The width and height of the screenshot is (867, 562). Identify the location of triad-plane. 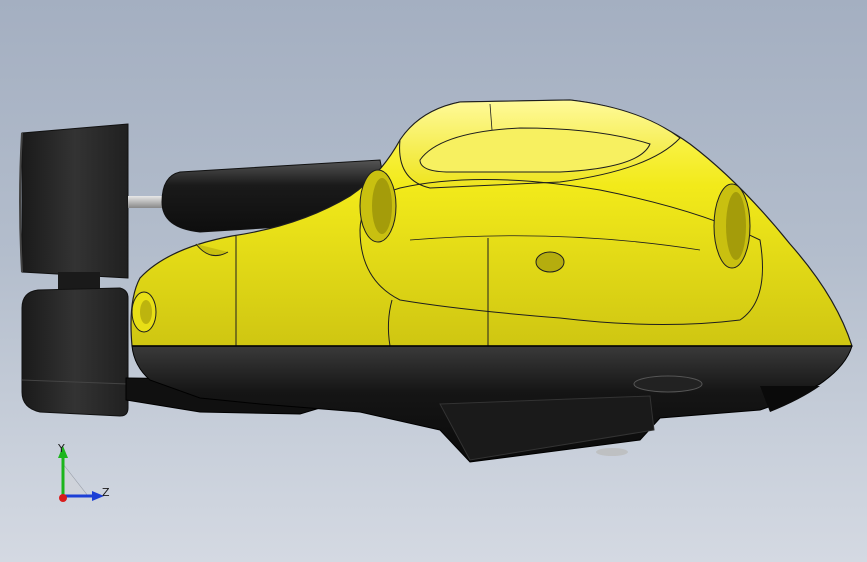
(75, 480).